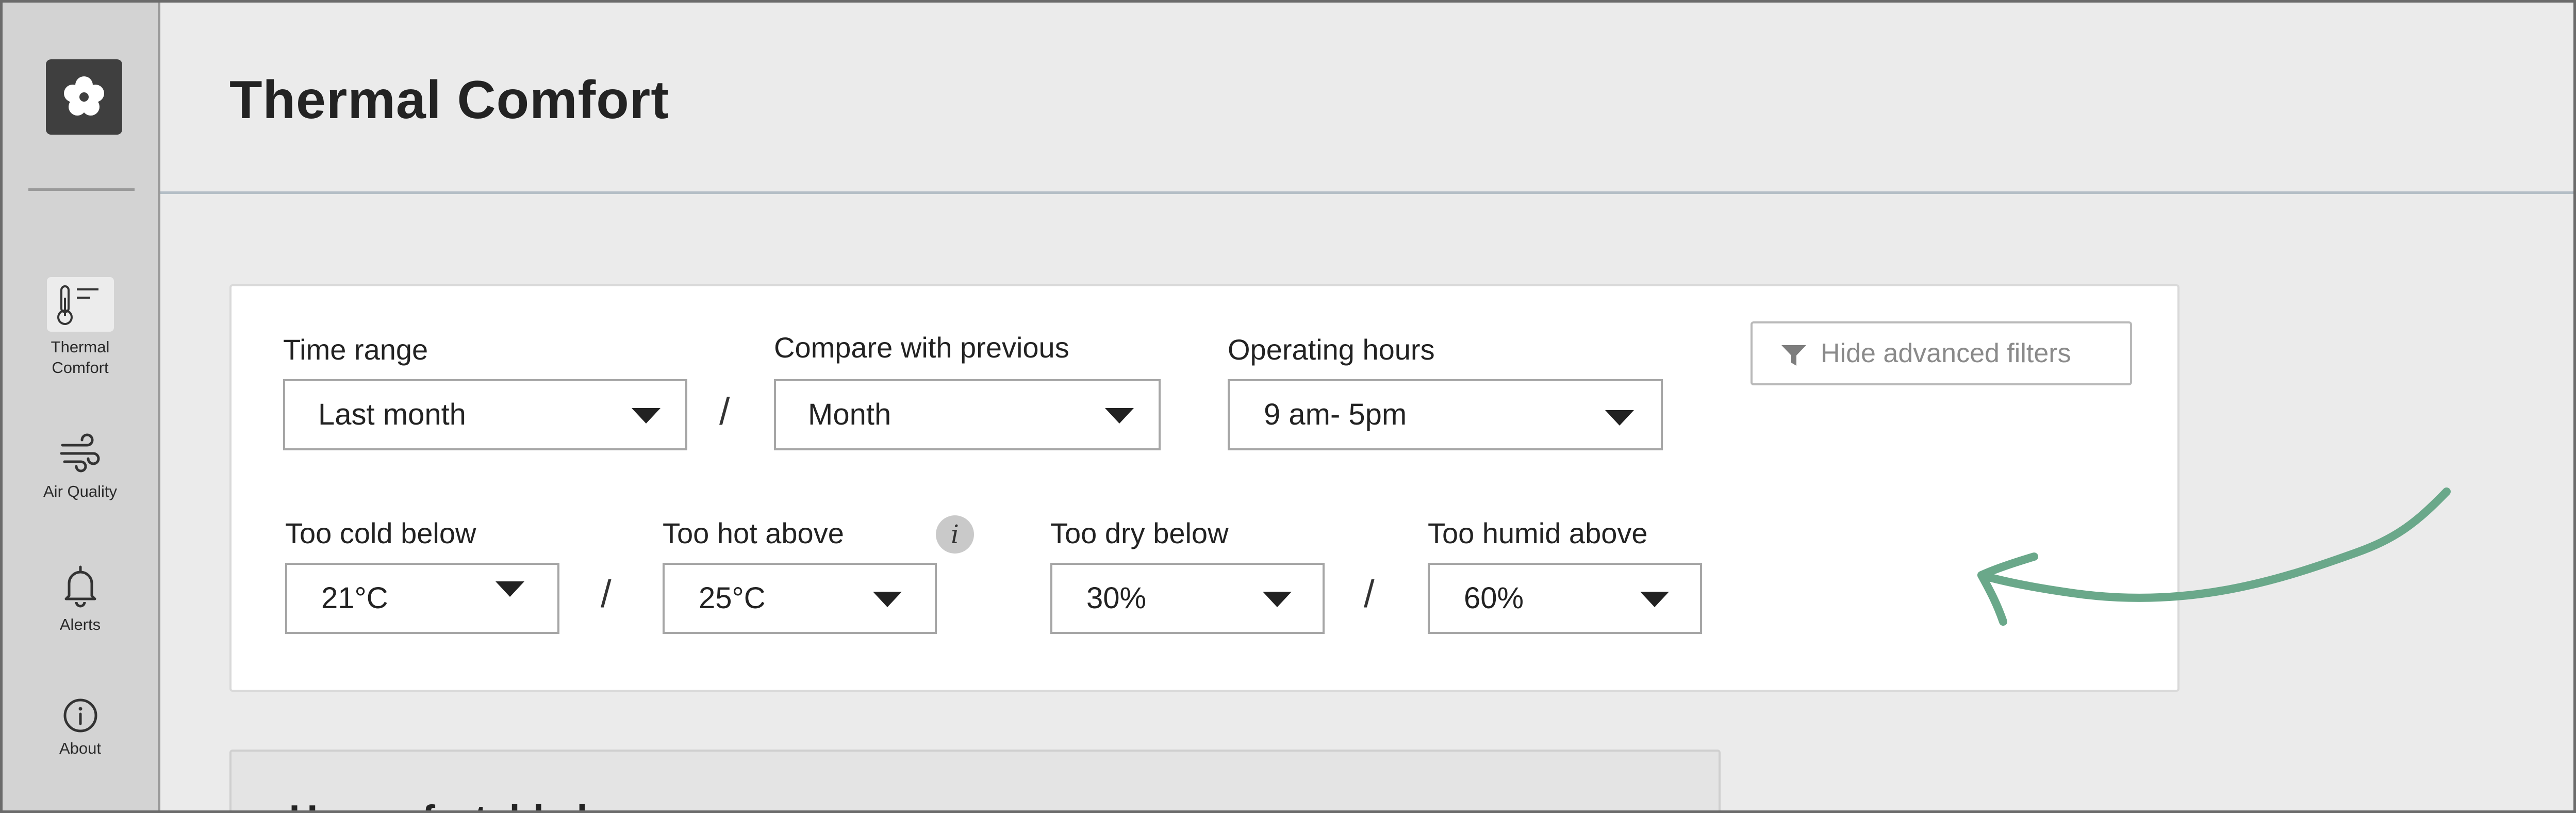 This screenshot has width=2576, height=813. Describe the element at coordinates (955, 534) in the screenshot. I see `info-icon: i` at that location.